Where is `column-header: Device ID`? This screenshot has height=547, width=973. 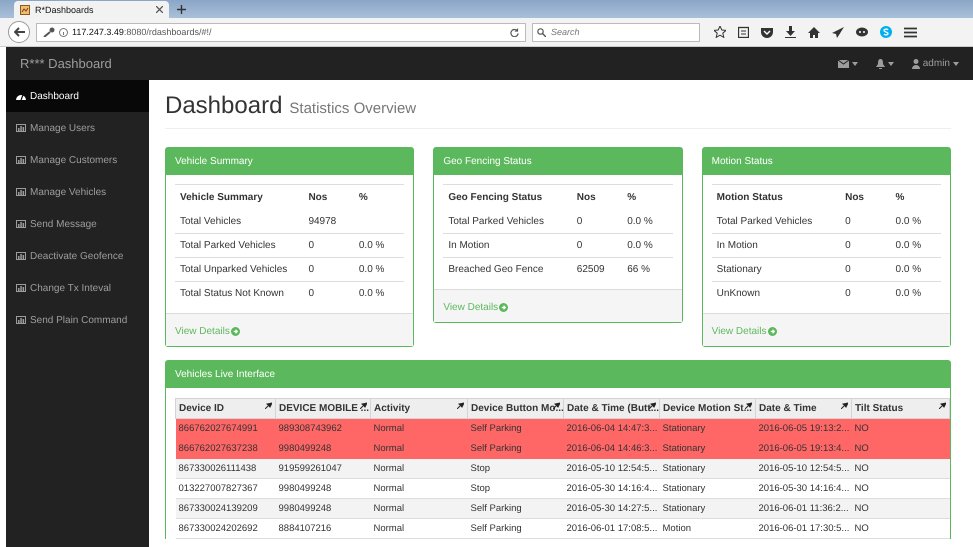
column-header: Device ID is located at coordinates (226, 408).